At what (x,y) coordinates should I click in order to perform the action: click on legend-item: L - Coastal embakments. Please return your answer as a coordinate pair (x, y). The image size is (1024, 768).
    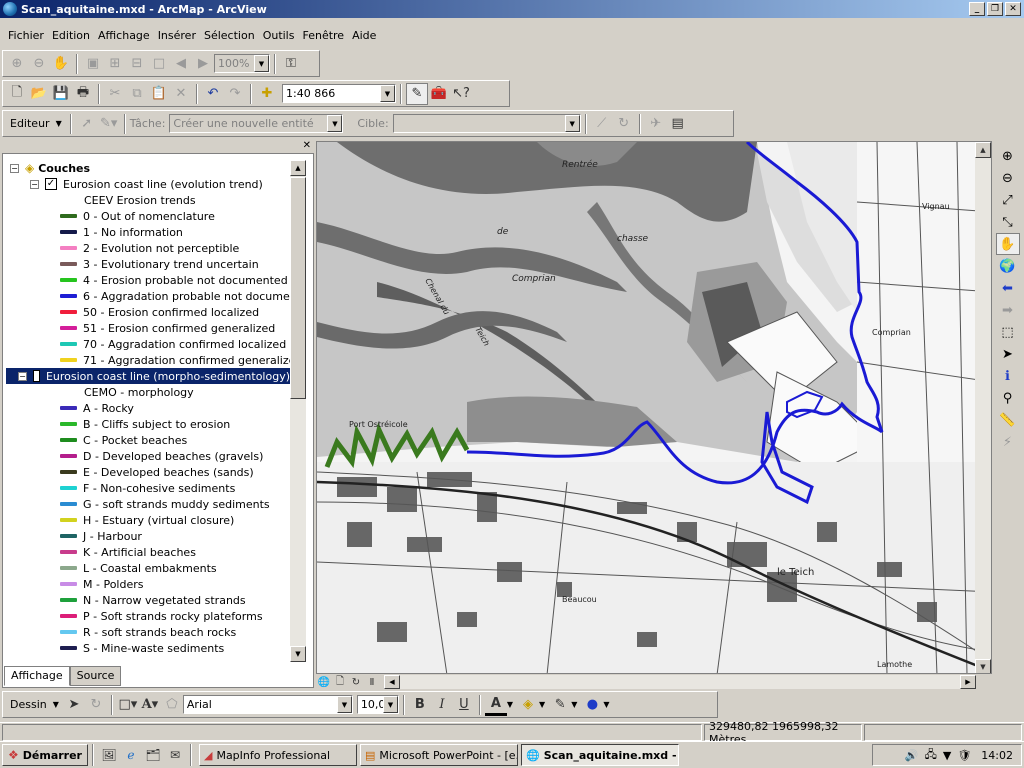
    Looking at the image, I should click on (138, 568).